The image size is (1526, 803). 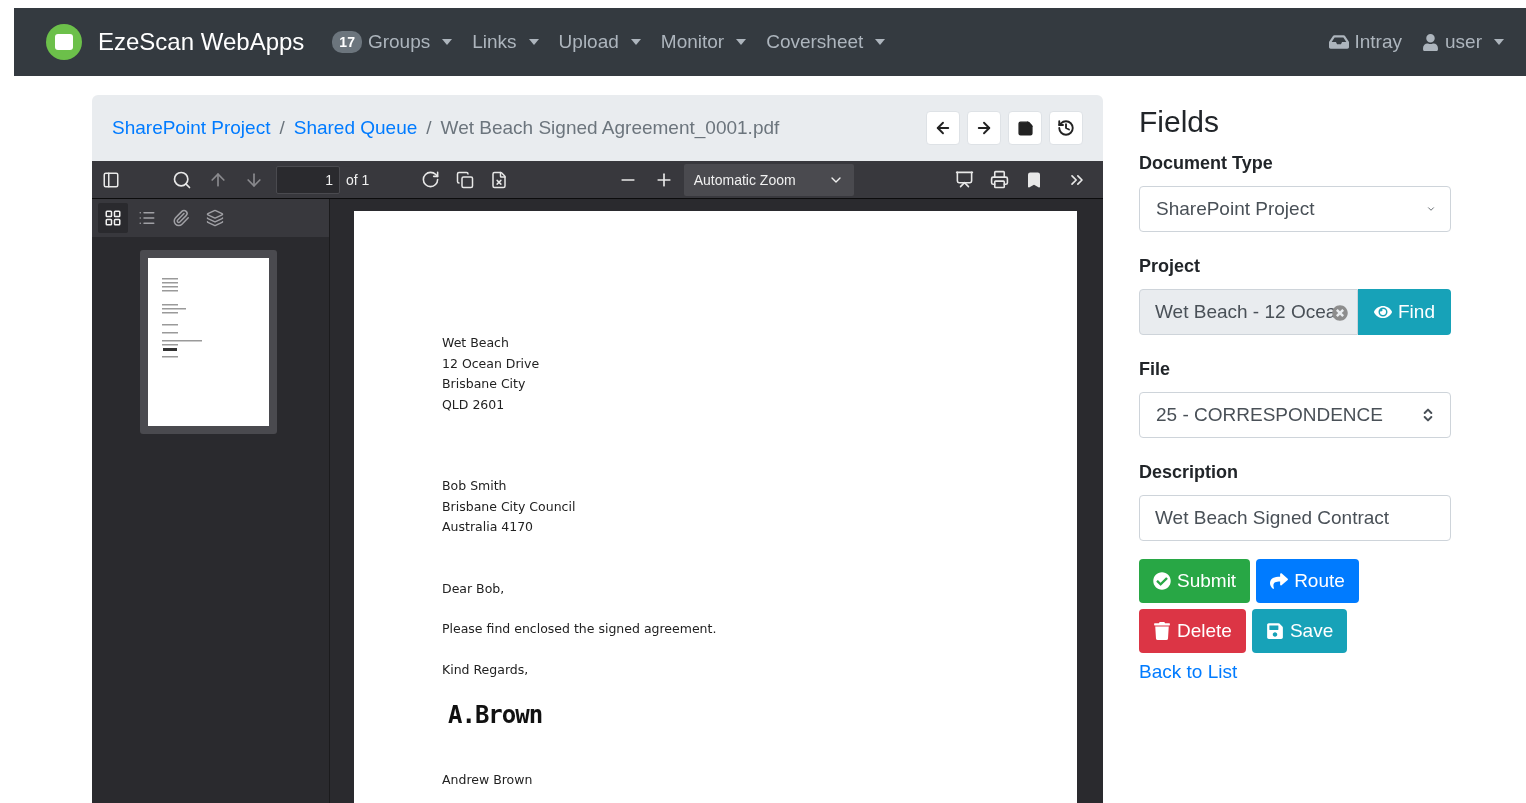 I want to click on menu-label: Coversheet, so click(x=815, y=42).